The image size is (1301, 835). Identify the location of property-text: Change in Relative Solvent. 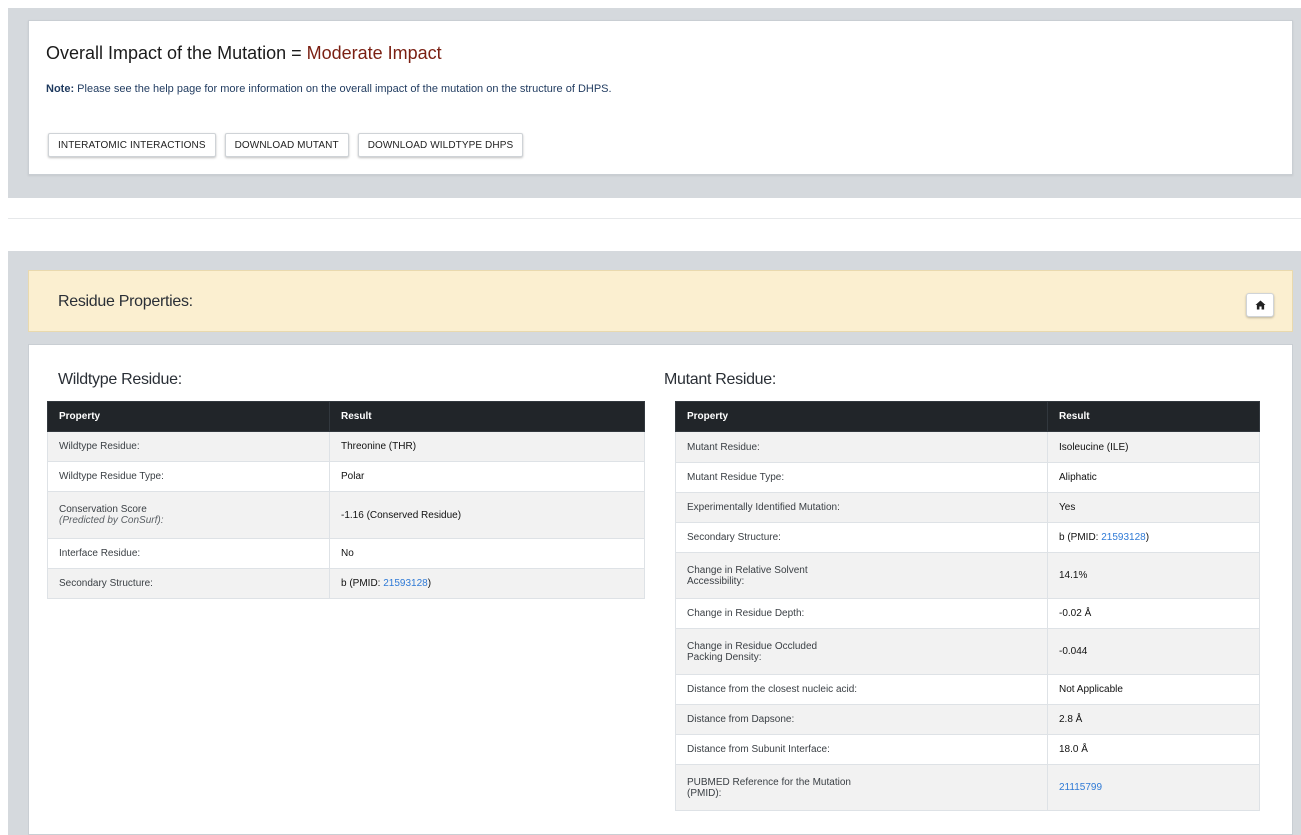
(747, 570).